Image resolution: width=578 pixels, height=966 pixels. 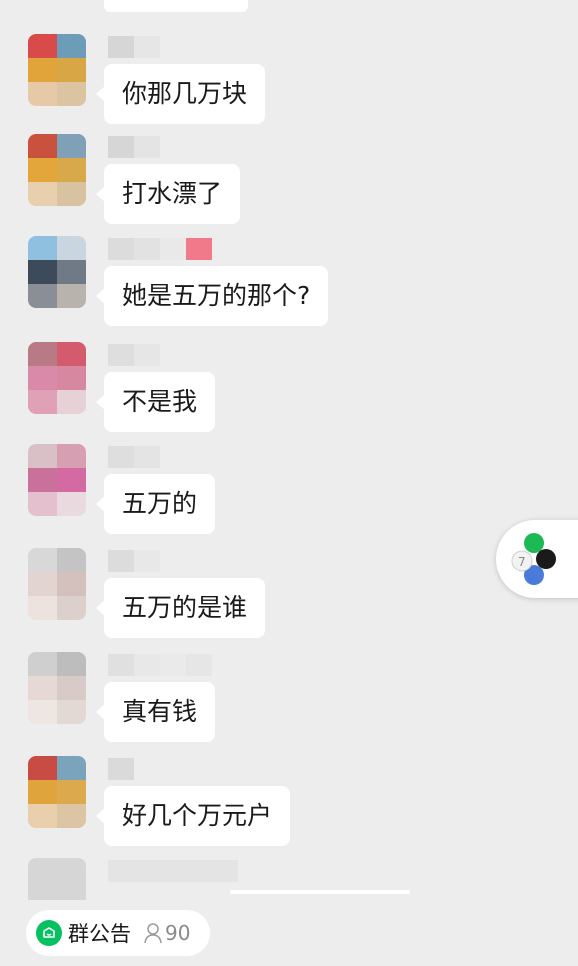 What do you see at coordinates (289, 494) in the screenshot?
I see `list-item: 五万的` at bounding box center [289, 494].